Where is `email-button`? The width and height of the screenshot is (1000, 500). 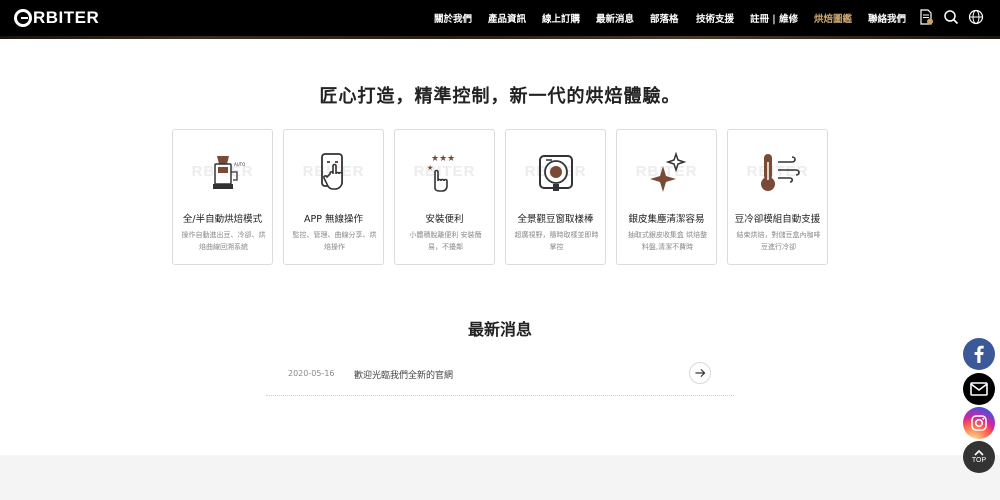 email-button is located at coordinates (979, 389).